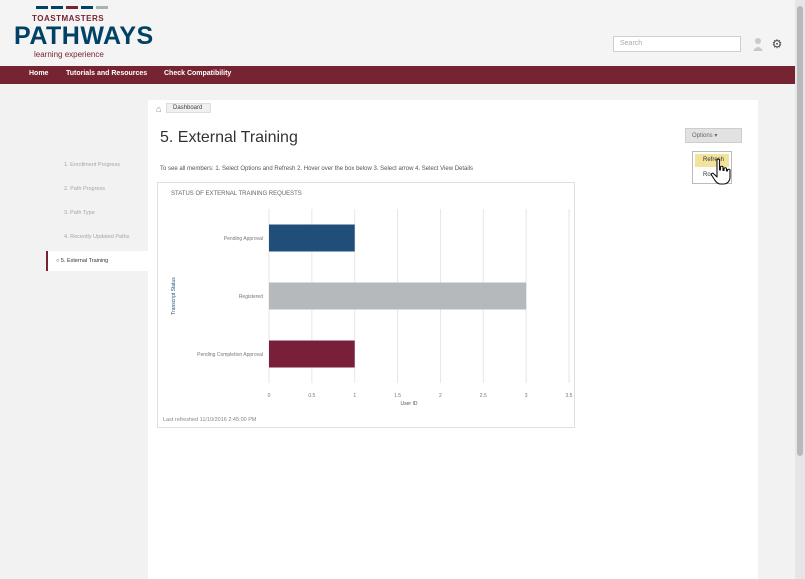 The image size is (805, 579). Describe the element at coordinates (251, 297) in the screenshot. I see `category-label: Registered` at that location.